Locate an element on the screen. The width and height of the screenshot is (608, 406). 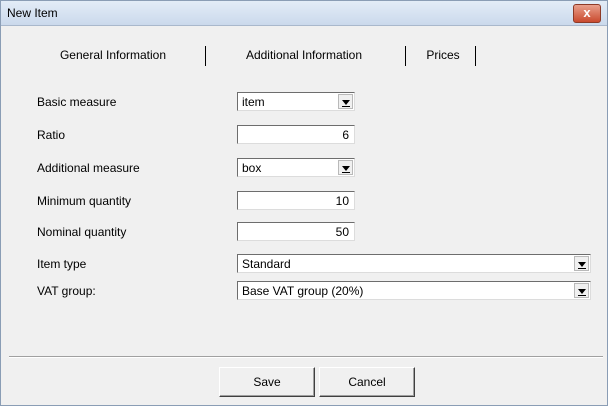
additional-measure-value: box is located at coordinates (252, 168).